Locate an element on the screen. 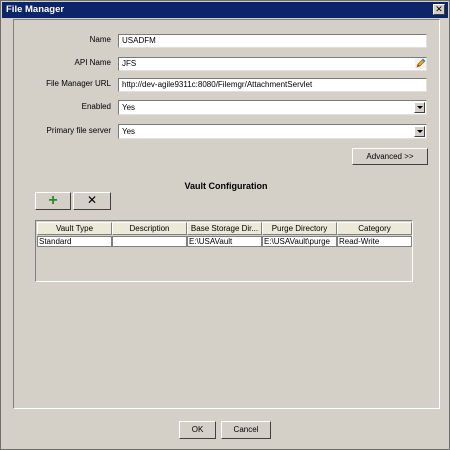 This screenshot has width=450, height=450. name-input: USADFM is located at coordinates (272, 41).